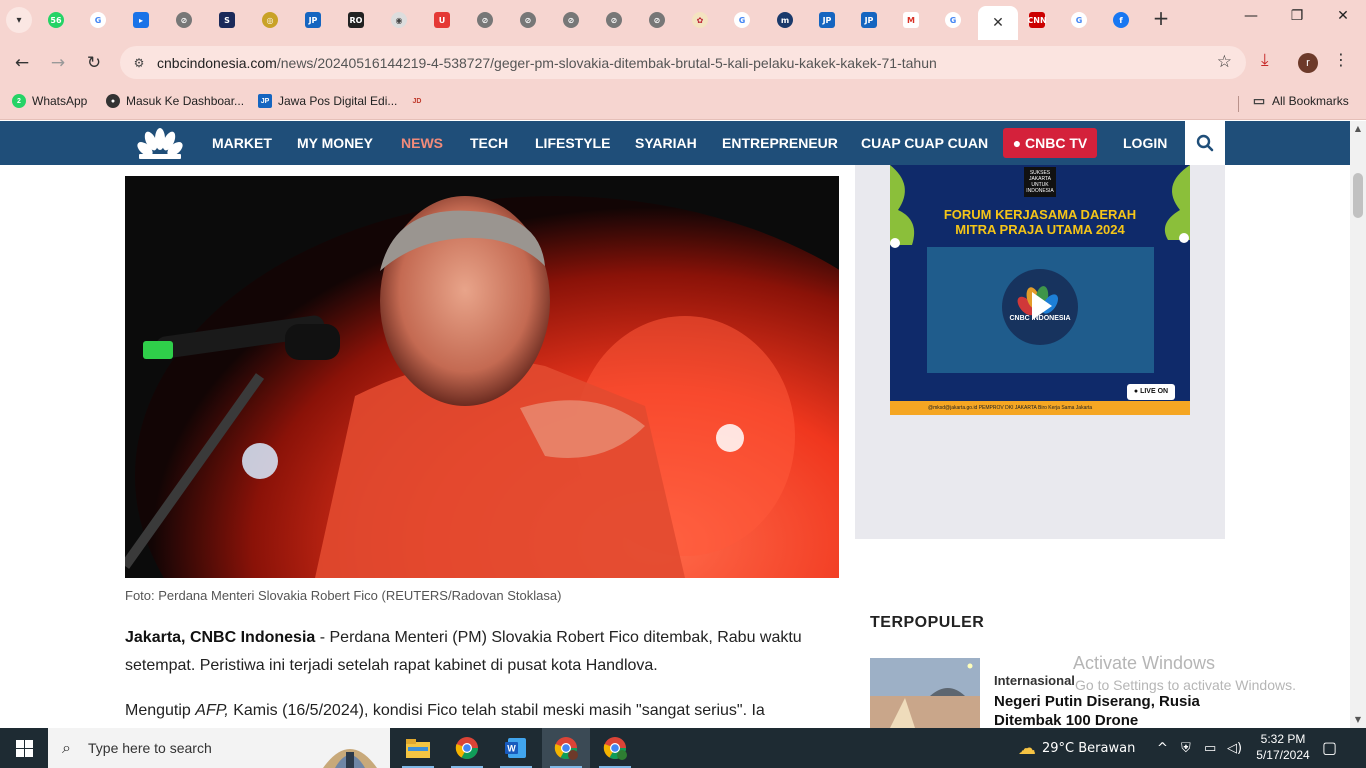 The height and width of the screenshot is (768, 1366). I want to click on windows-logo-icon, so click(24, 748).